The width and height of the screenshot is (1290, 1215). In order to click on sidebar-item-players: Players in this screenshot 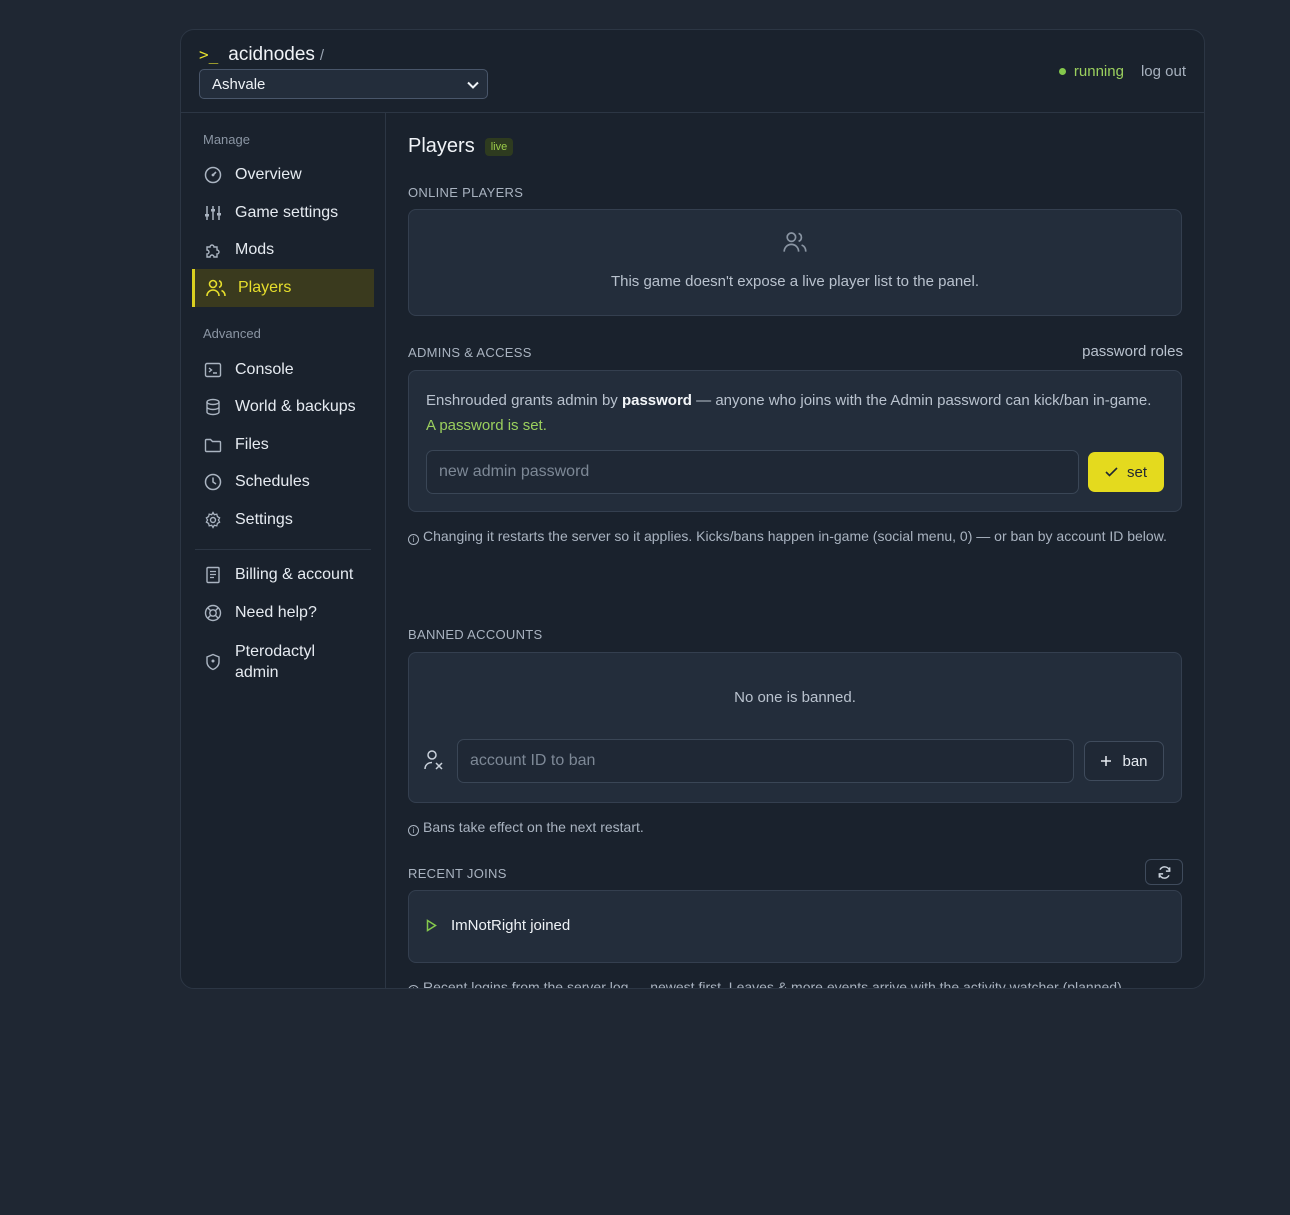, I will do `click(283, 288)`.